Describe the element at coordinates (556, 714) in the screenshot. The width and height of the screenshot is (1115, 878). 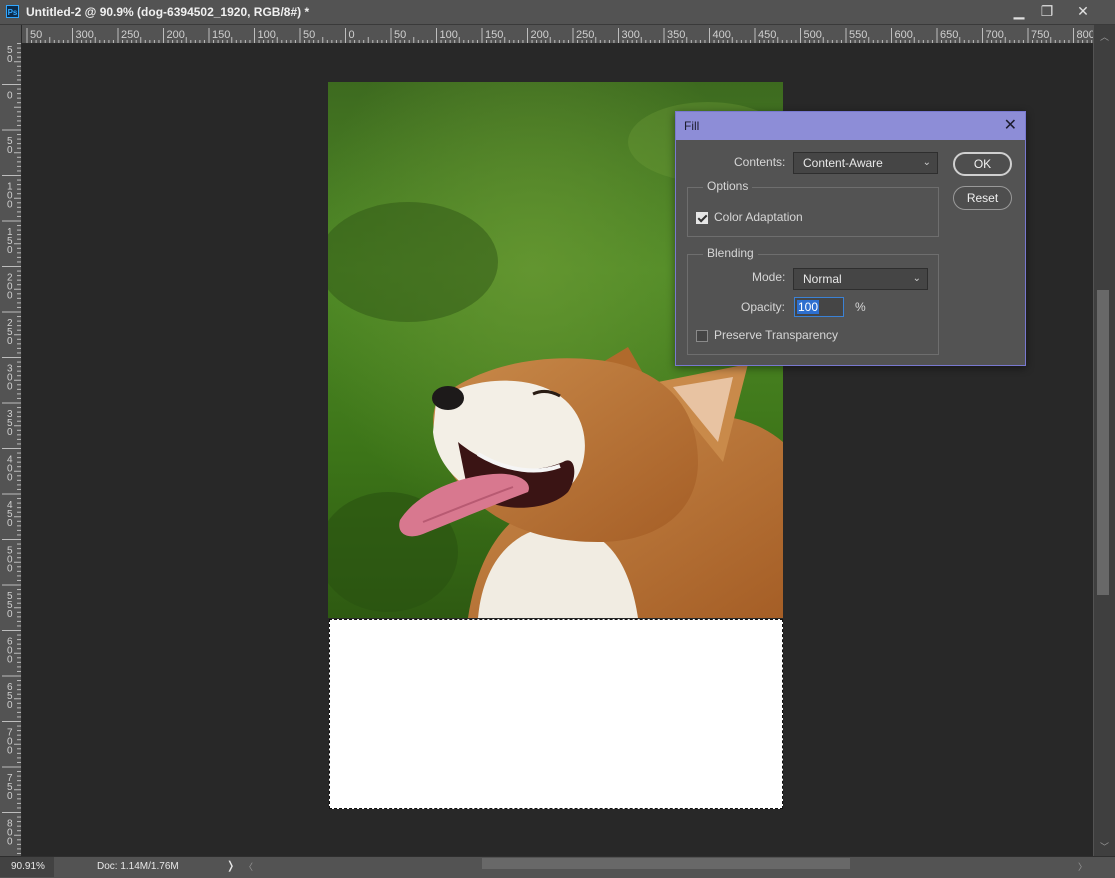
I see `selection-area` at that location.